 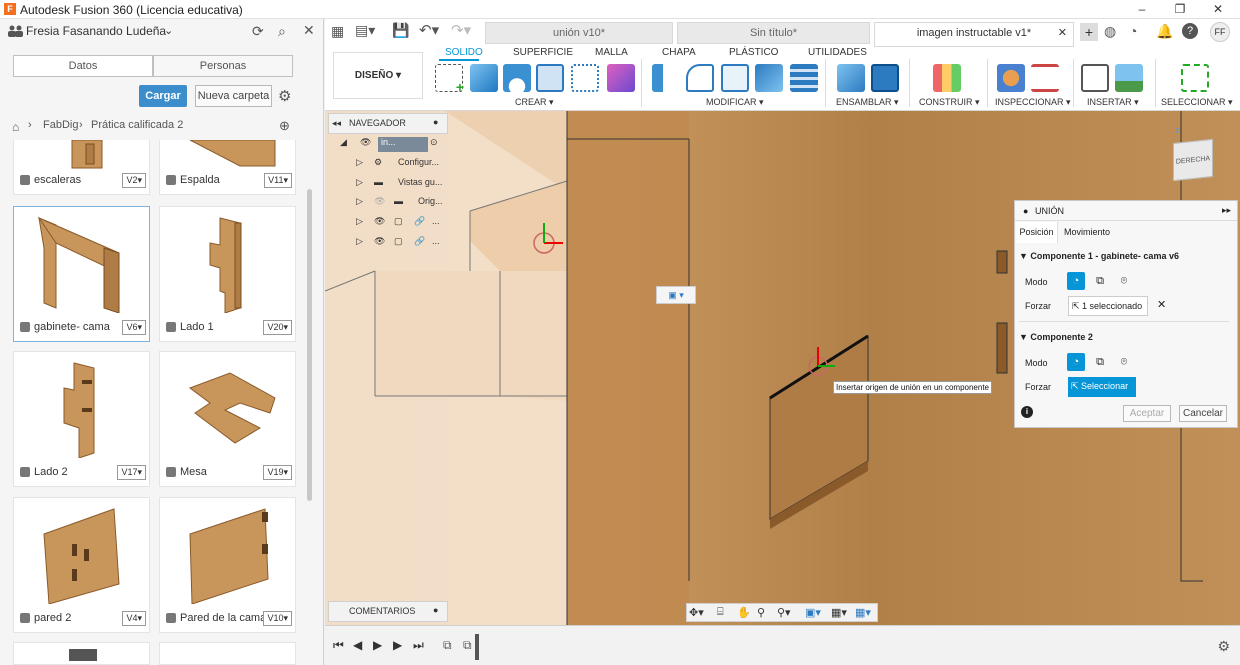 What do you see at coordinates (676, 295) in the screenshot?
I see `display-settings-icon: ▣ ▾` at bounding box center [676, 295].